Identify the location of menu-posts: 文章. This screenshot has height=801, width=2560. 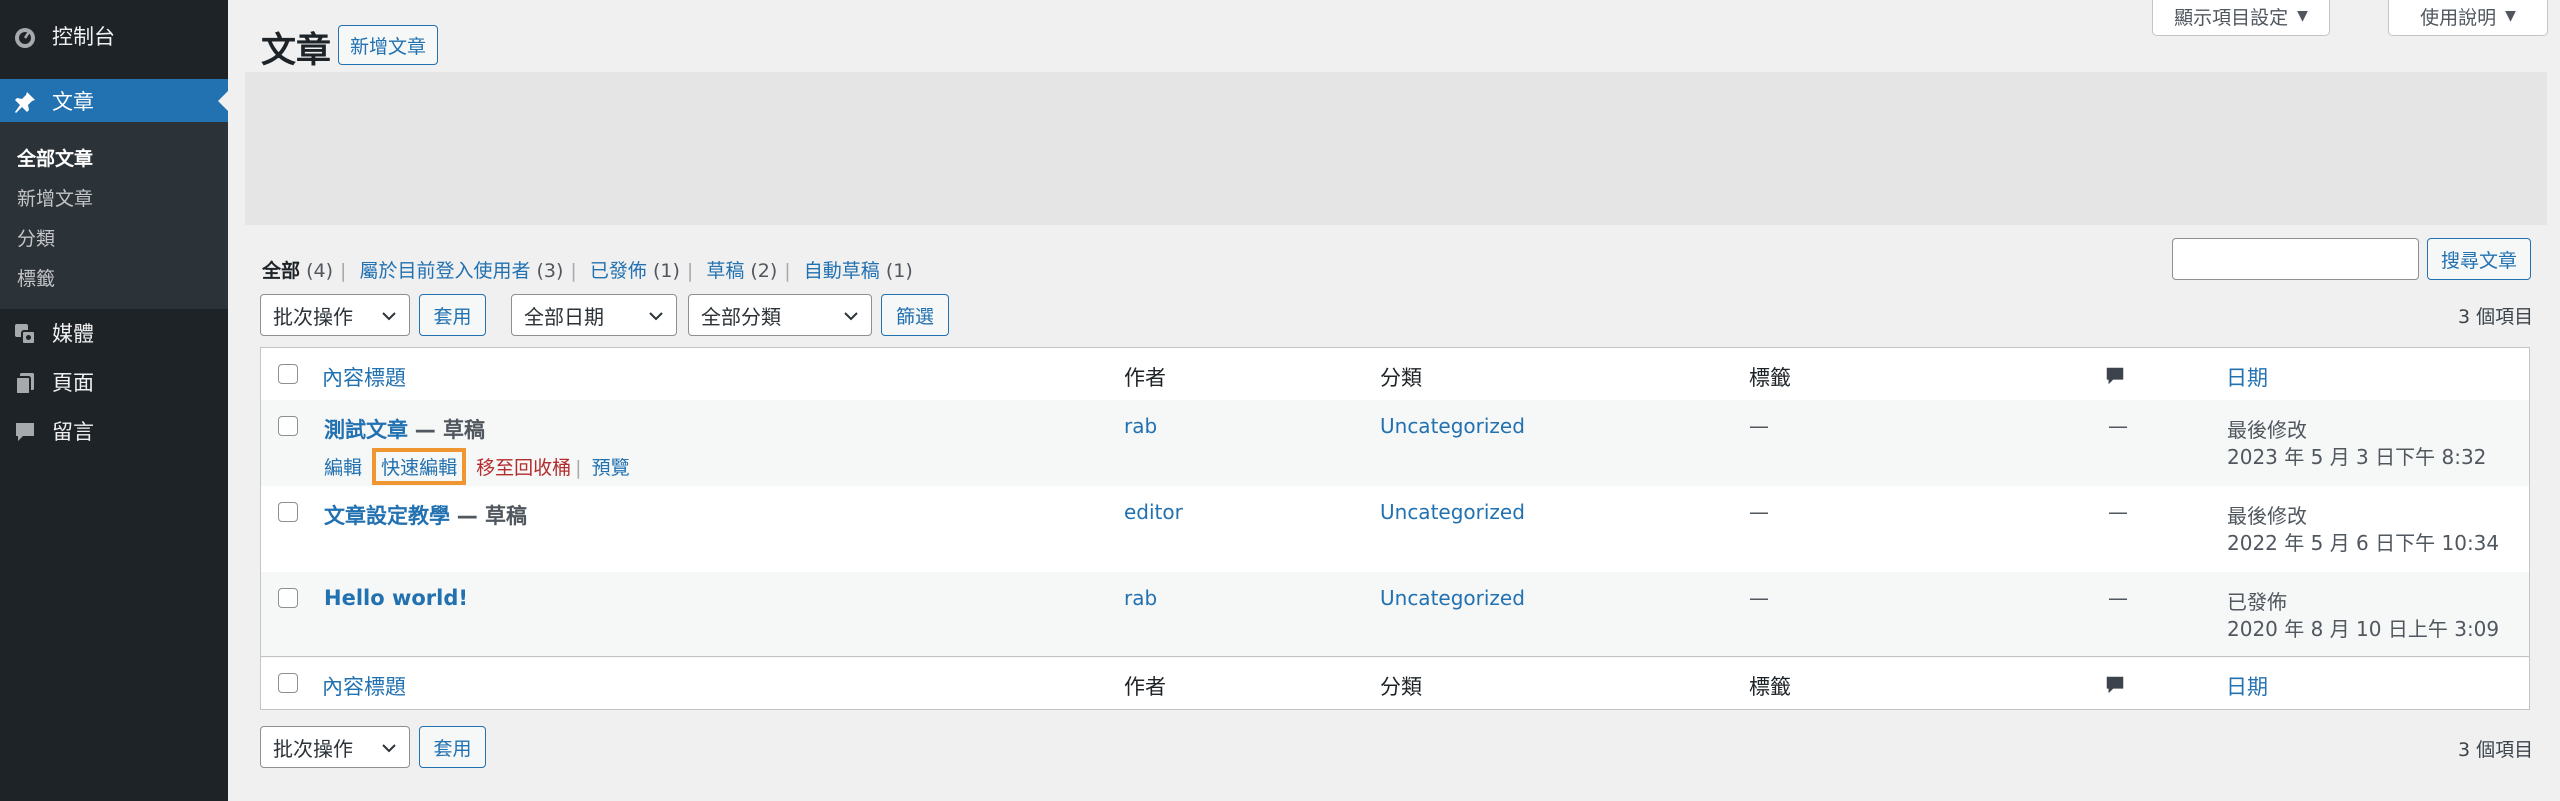
(114, 101).